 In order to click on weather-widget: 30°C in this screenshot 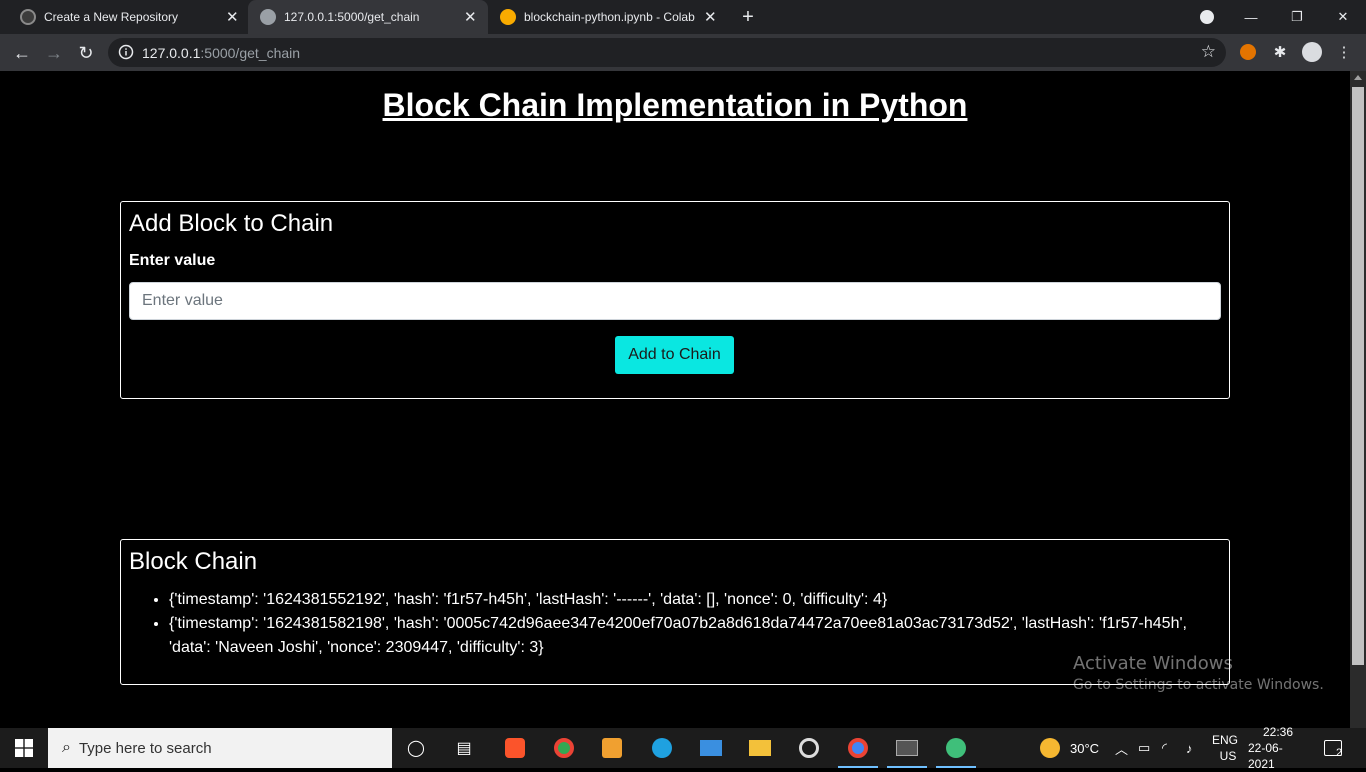, I will do `click(1069, 748)`.